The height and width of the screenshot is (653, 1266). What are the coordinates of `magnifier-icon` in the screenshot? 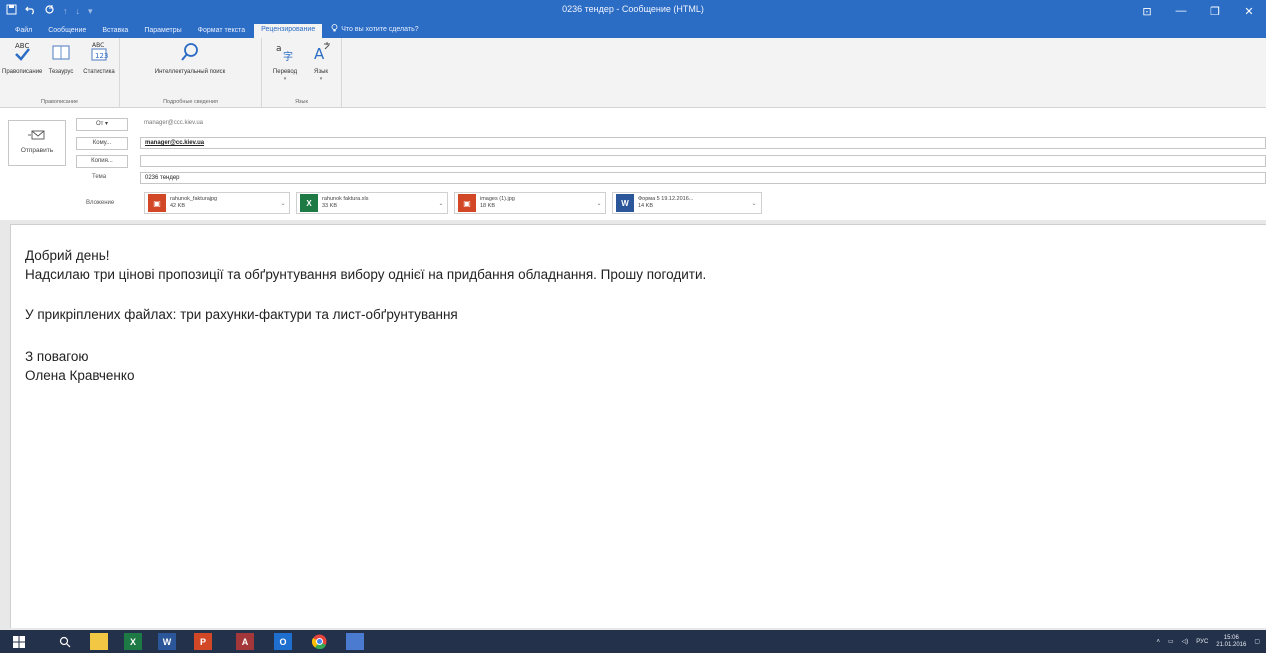 It's located at (190, 53).